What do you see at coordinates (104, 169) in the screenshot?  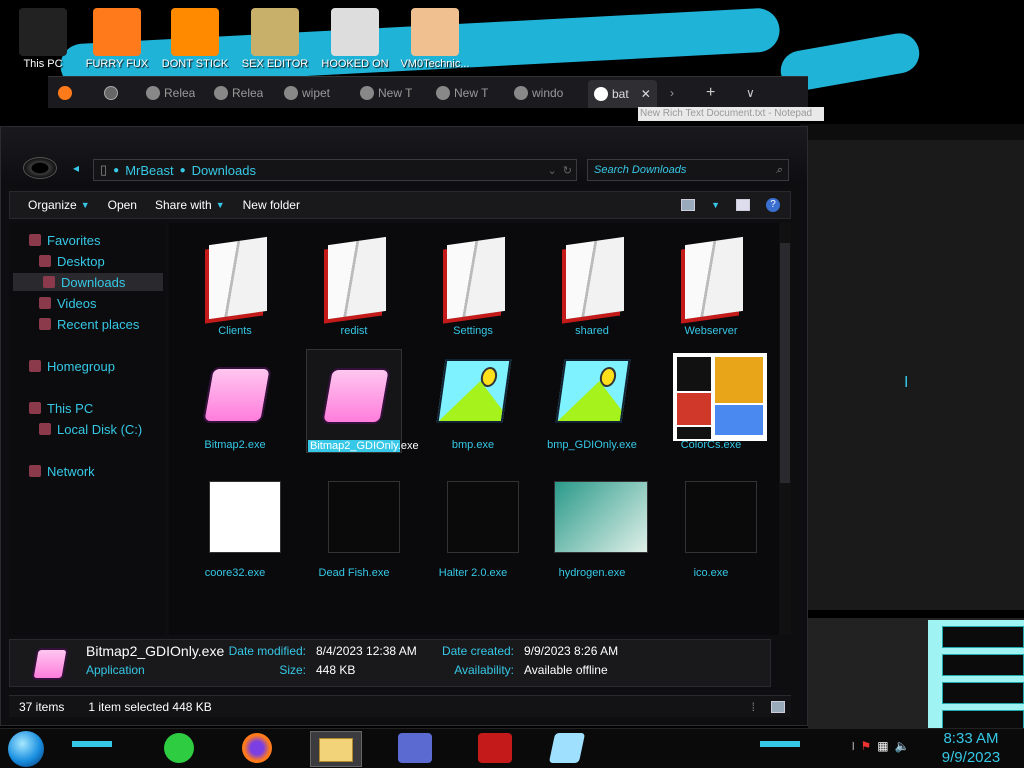 I see `folder-icon: ▯` at bounding box center [104, 169].